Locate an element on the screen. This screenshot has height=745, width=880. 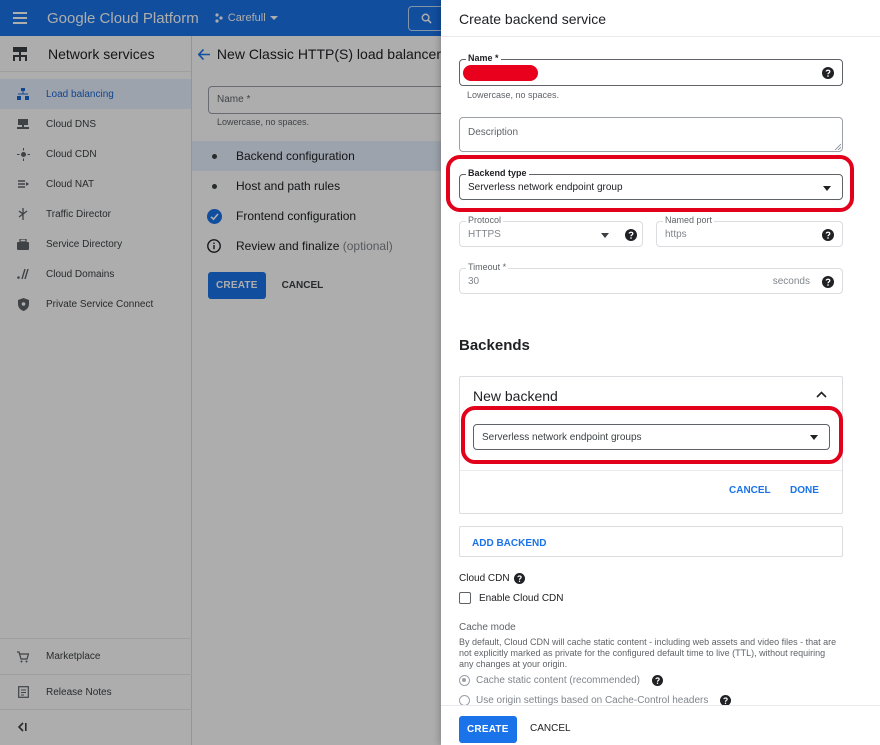
field-label: Timeout * is located at coordinates (487, 267).